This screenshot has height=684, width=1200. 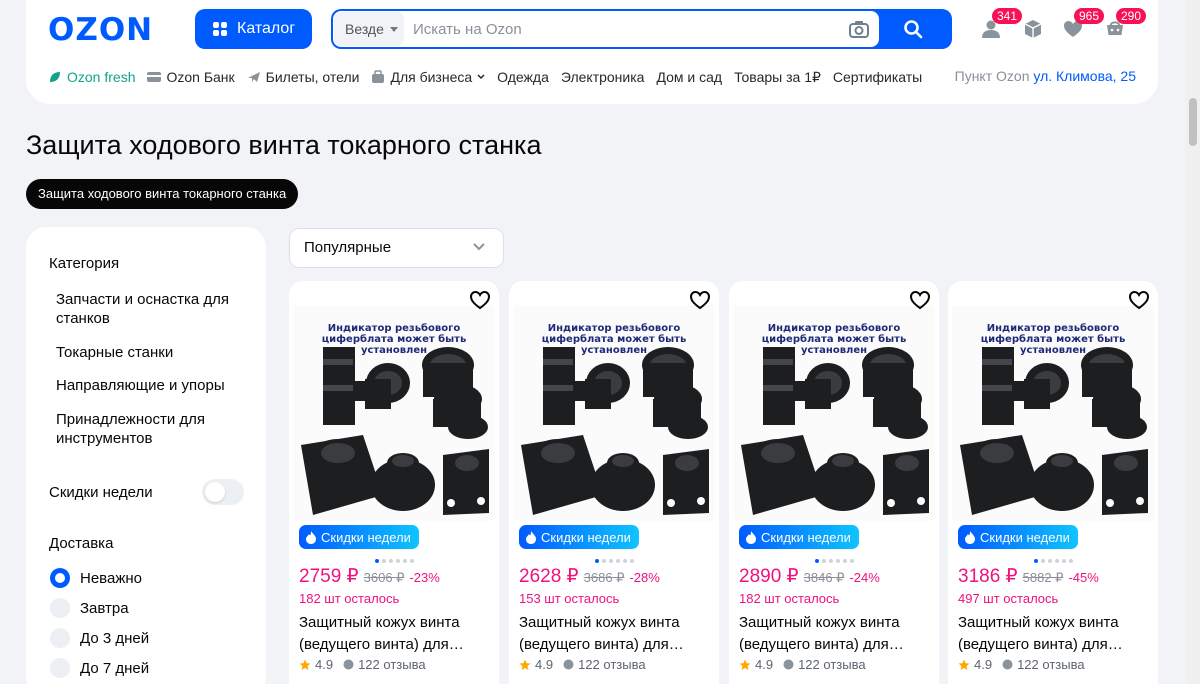 I want to click on nav-label: Для бизнеса, so click(x=431, y=77).